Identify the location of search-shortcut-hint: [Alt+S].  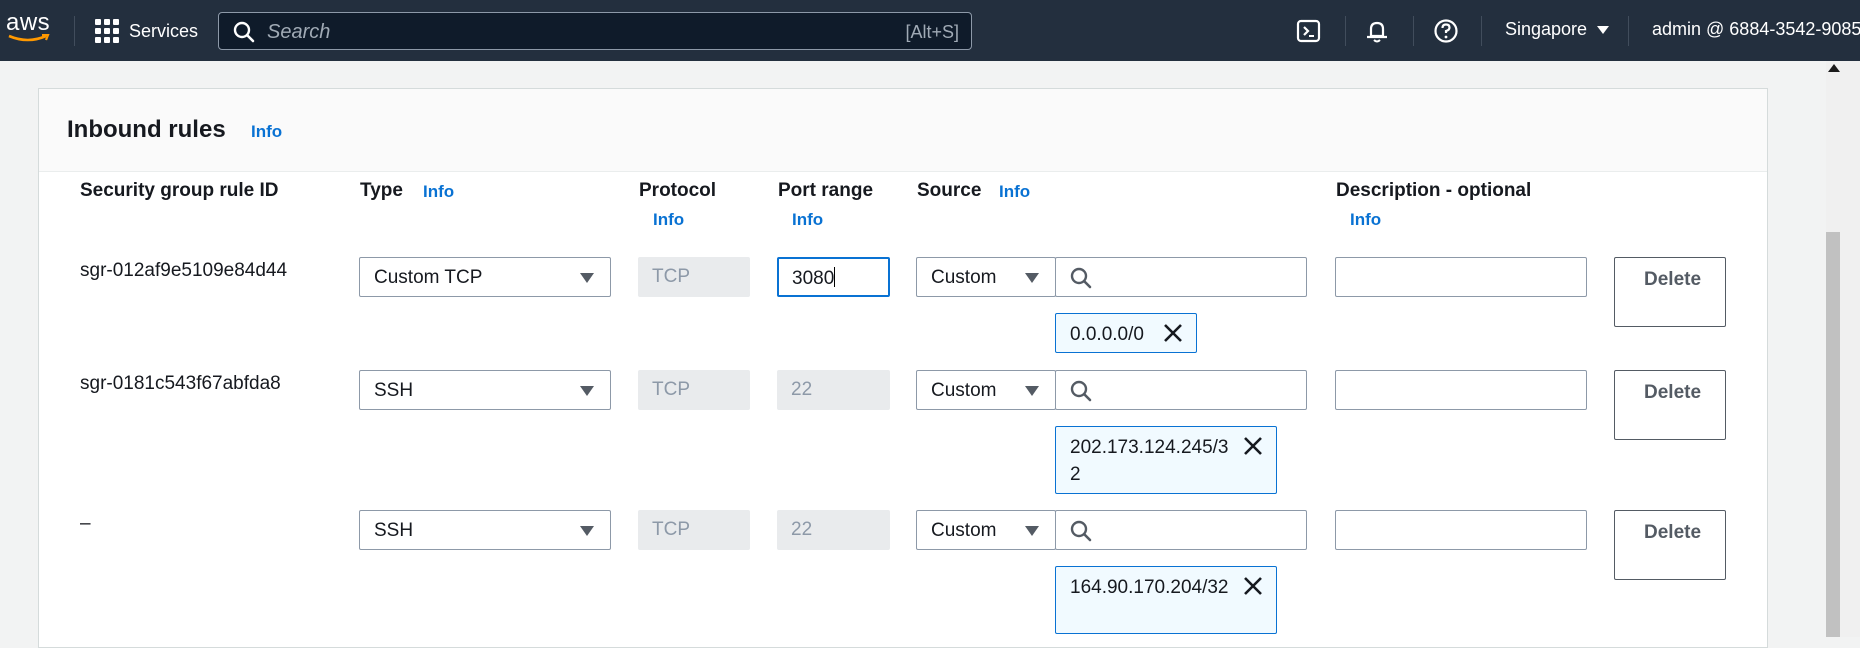
(932, 32).